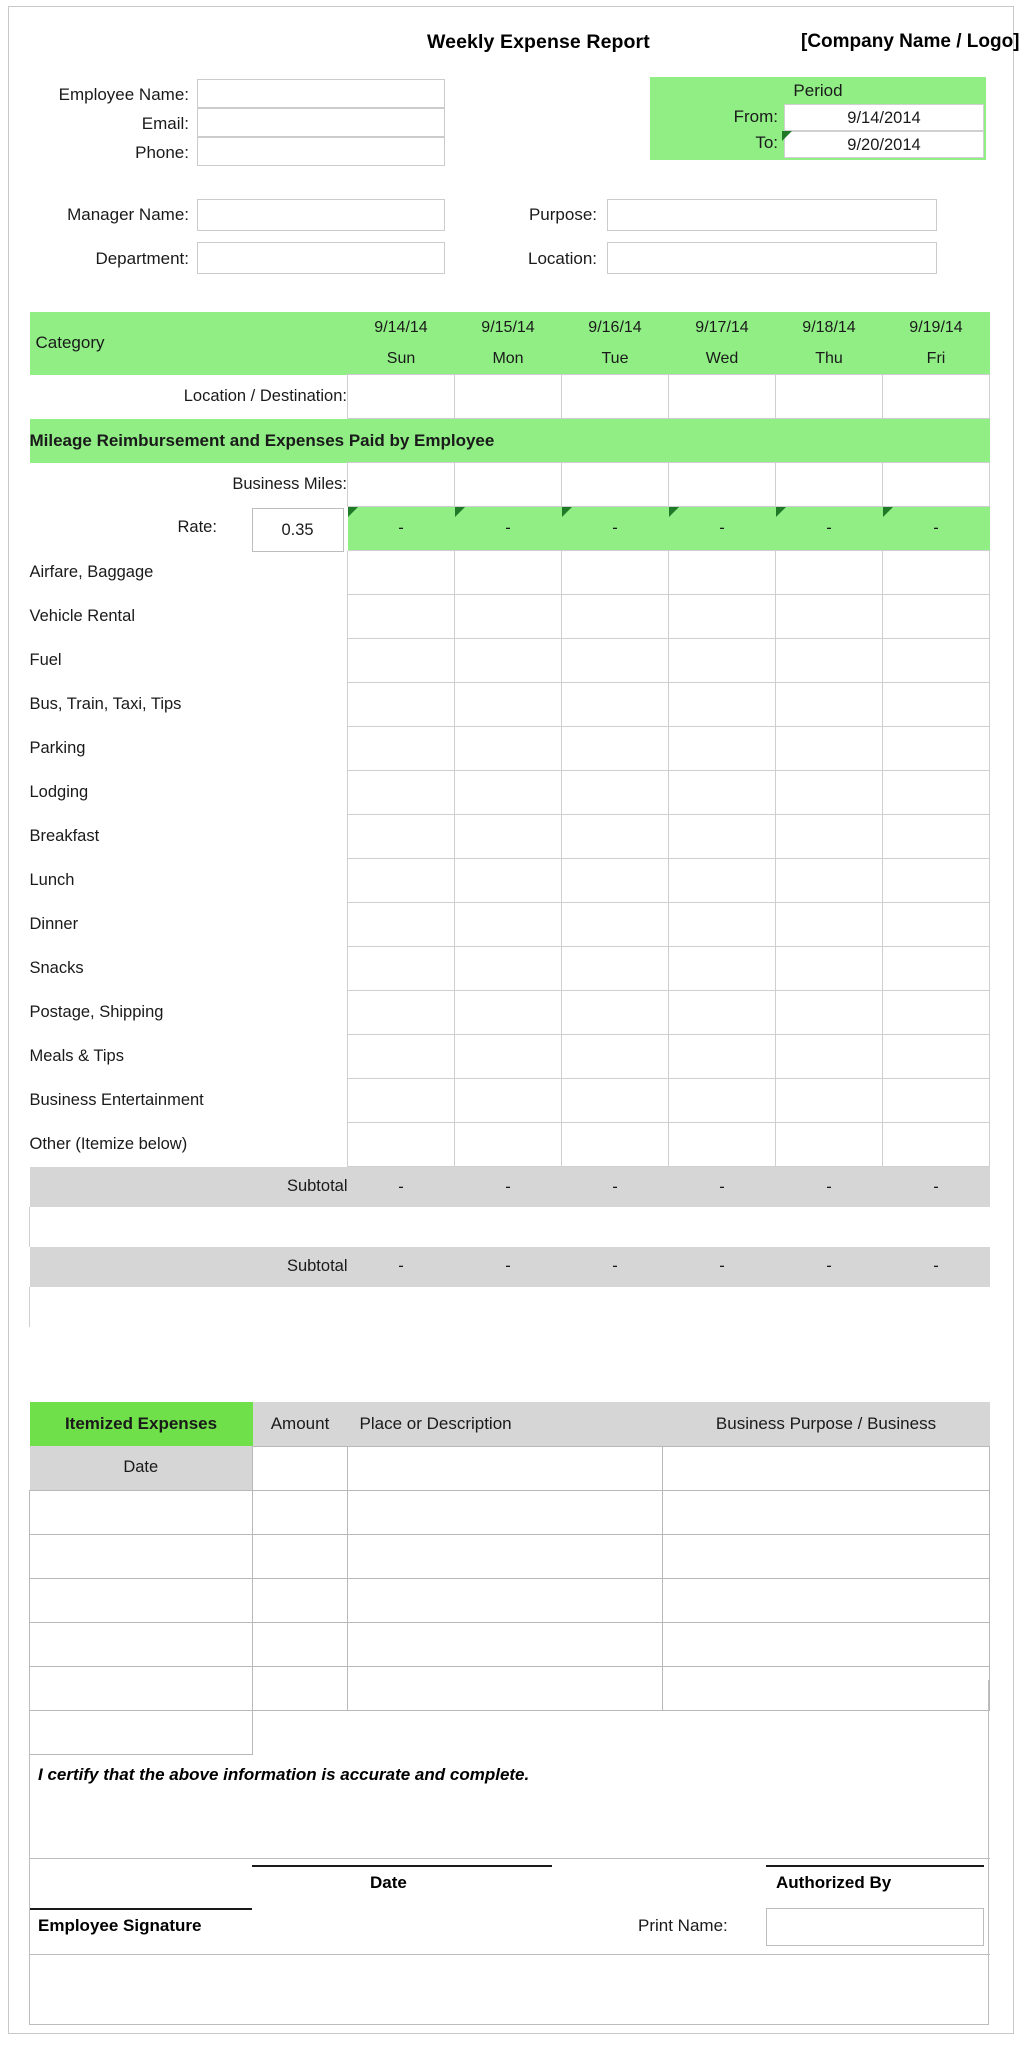 The width and height of the screenshot is (1030, 2048). Describe the element at coordinates (402, 1866) in the screenshot. I see `date-signature-line` at that location.